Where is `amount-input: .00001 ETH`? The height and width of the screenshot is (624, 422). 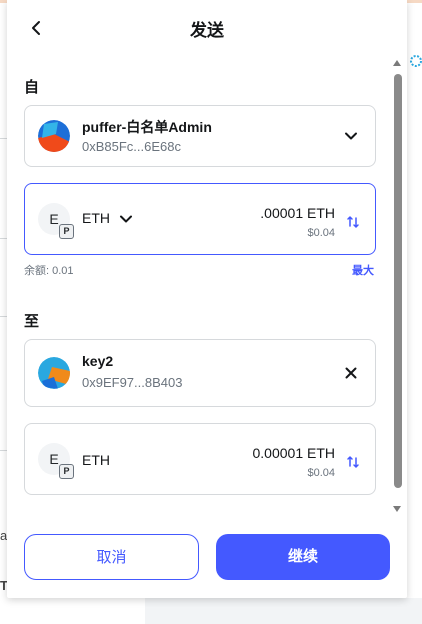
amount-input: .00001 ETH is located at coordinates (297, 213).